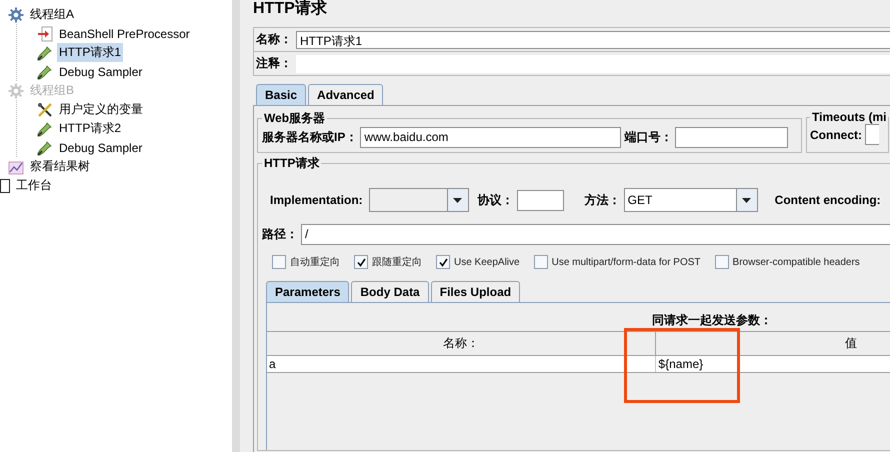  I want to click on implementation-dropdown, so click(418, 200).